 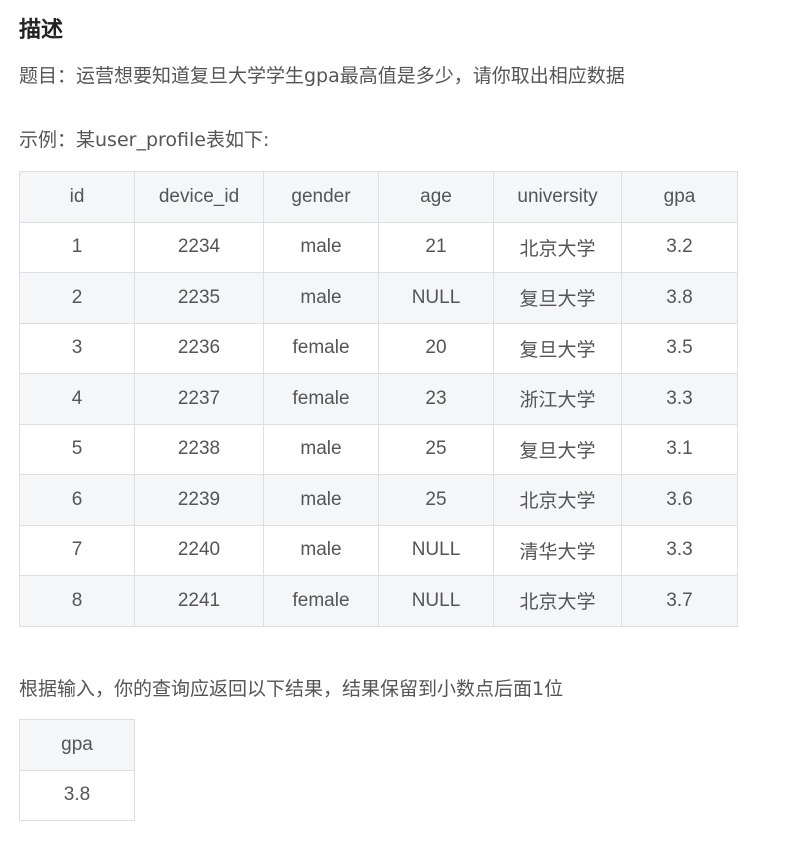 I want to click on cell-id: 1, so click(x=77, y=247).